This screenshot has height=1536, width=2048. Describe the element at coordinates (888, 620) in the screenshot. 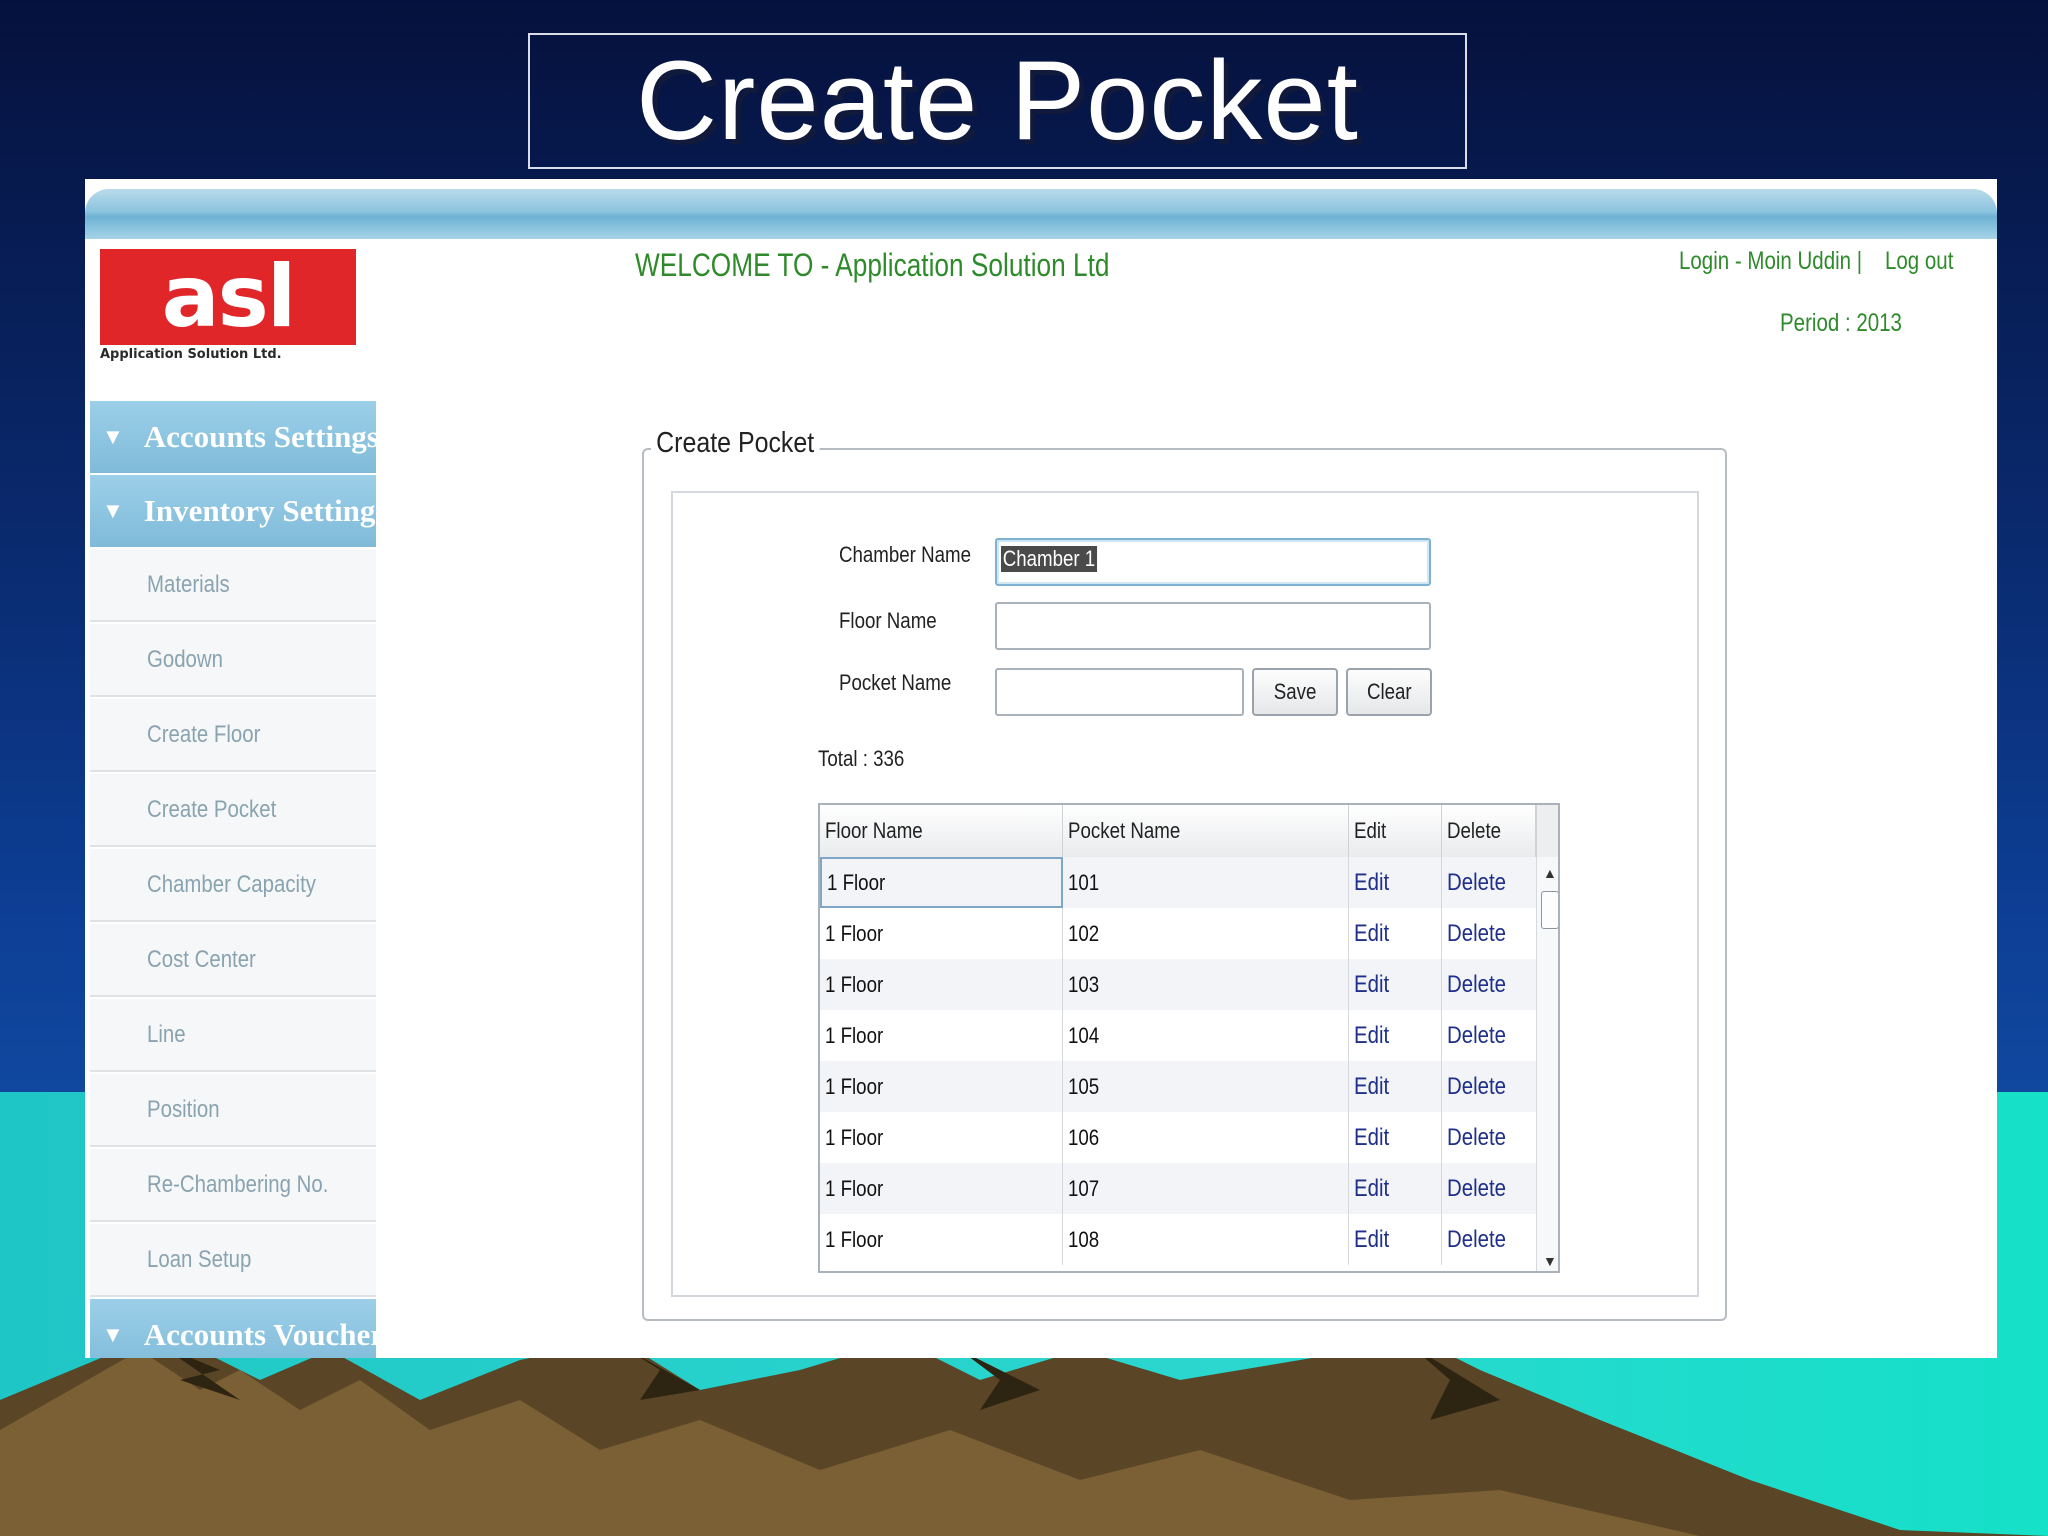

I see `floor-name-label: Floor Name` at that location.